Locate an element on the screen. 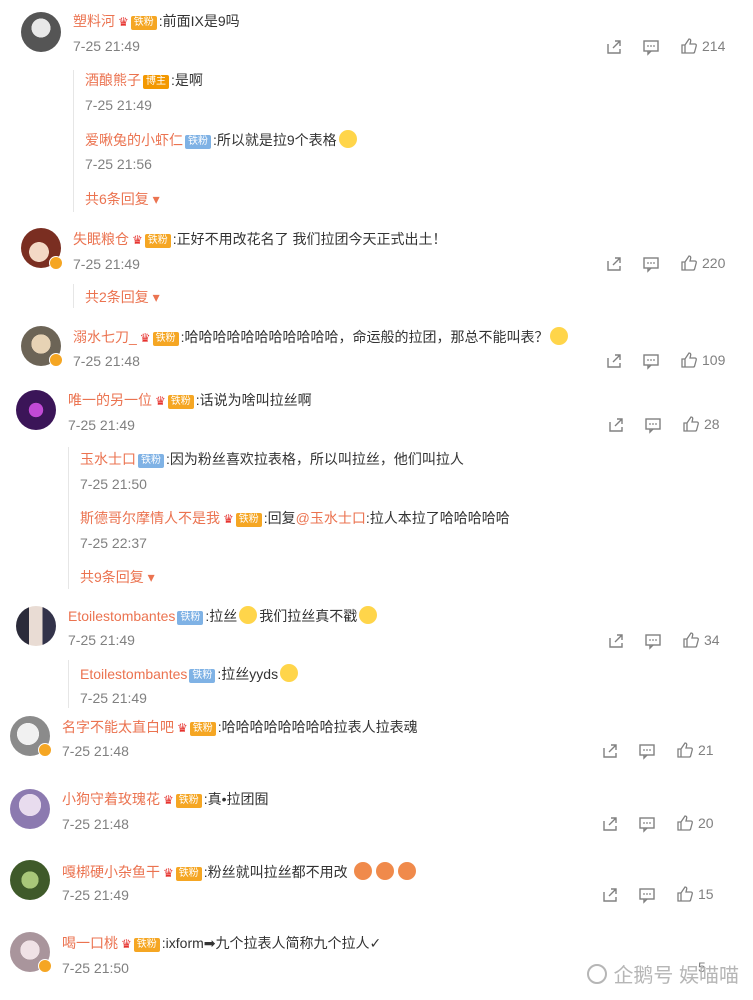 This screenshot has height=1000, width=753. like-button: 109 is located at coordinates (702, 360).